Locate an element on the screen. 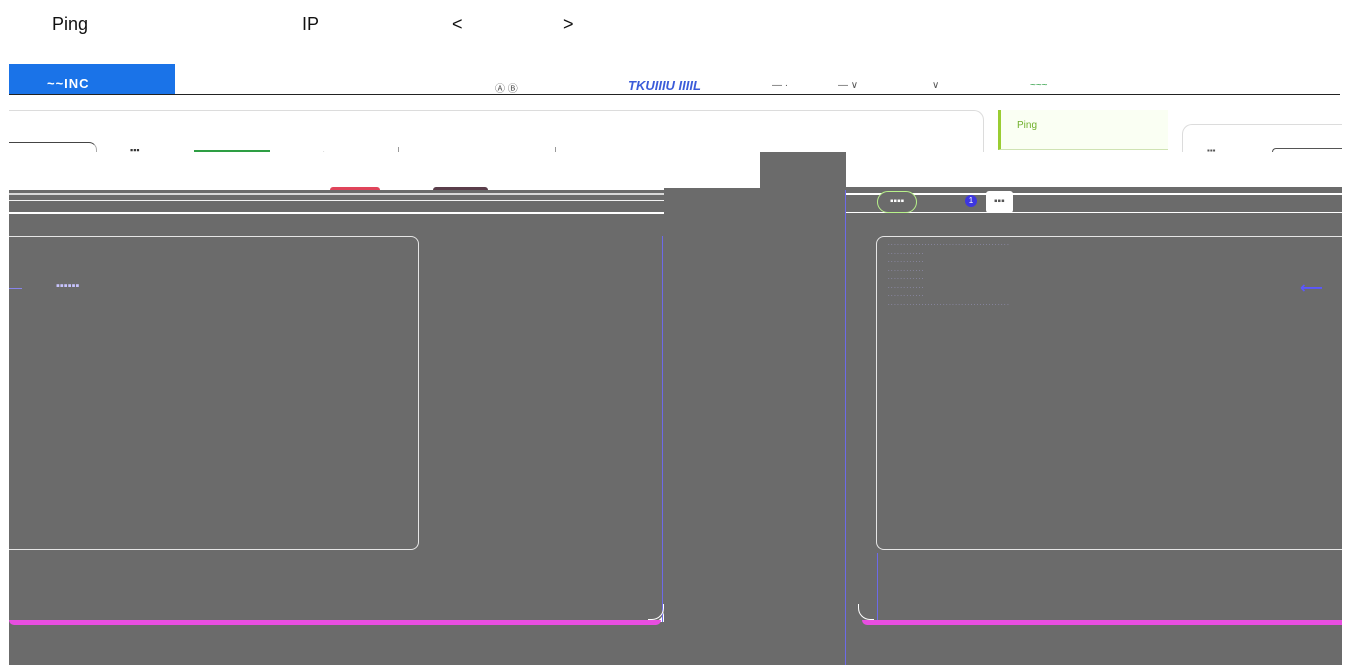  caption-right-chevron: > is located at coordinates (568, 24).